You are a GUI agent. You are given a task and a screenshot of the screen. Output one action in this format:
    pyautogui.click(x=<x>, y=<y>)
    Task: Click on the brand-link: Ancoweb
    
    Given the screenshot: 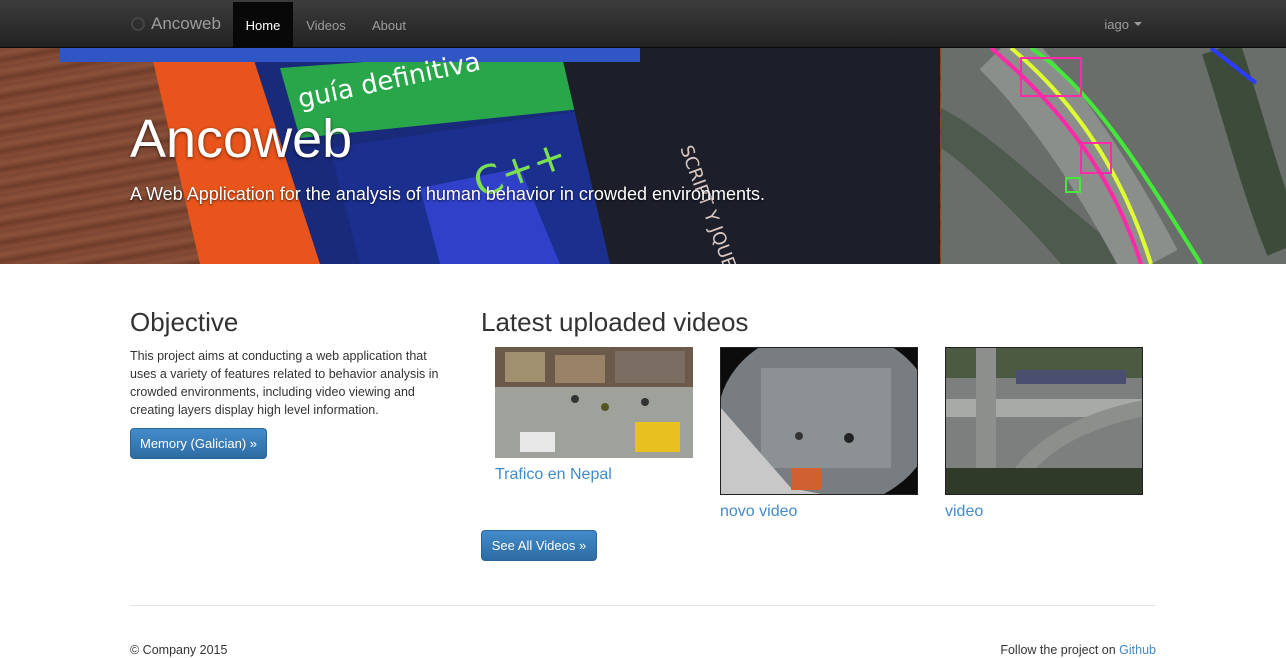 What is the action you would take?
    pyautogui.click(x=176, y=24)
    